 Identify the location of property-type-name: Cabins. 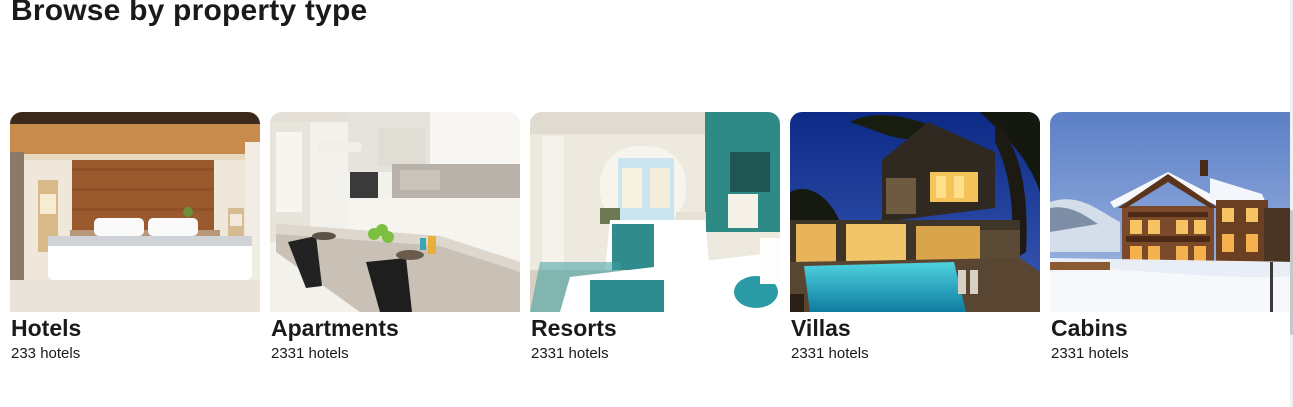
(1089, 328).